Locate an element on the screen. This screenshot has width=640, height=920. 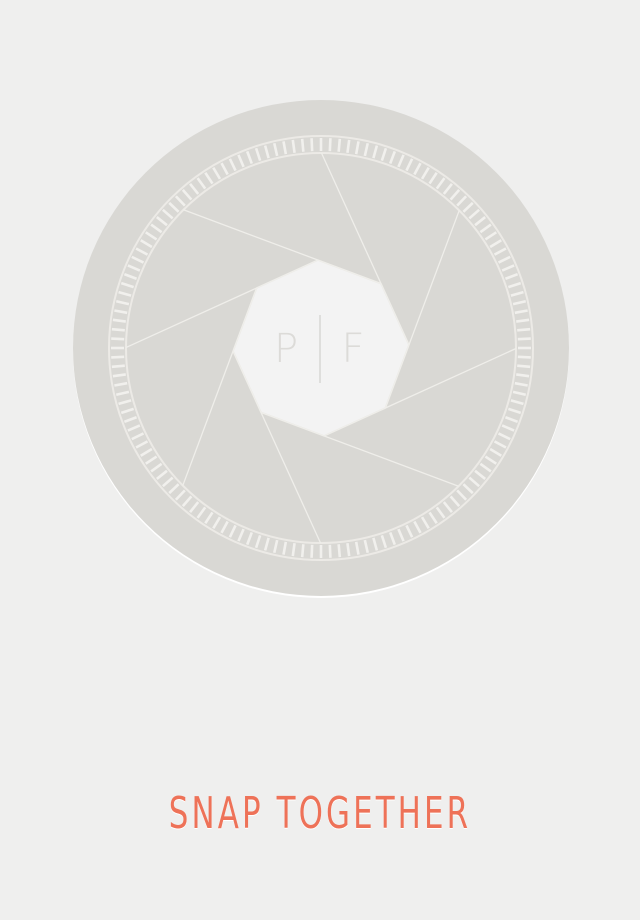
logo-letter-p: P is located at coordinates (286, 349).